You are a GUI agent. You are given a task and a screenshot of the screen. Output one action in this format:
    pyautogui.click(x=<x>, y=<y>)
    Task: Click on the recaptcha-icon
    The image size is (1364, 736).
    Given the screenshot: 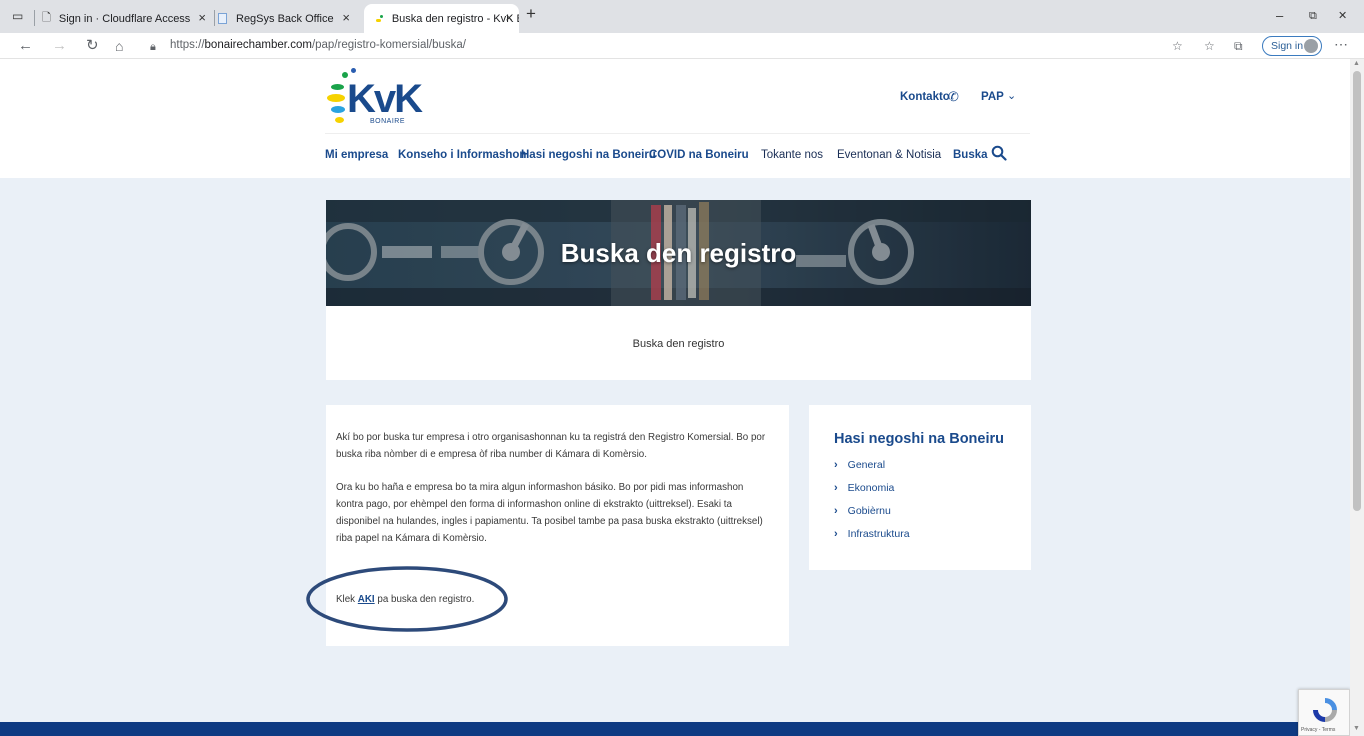 What is the action you would take?
    pyautogui.click(x=1325, y=710)
    